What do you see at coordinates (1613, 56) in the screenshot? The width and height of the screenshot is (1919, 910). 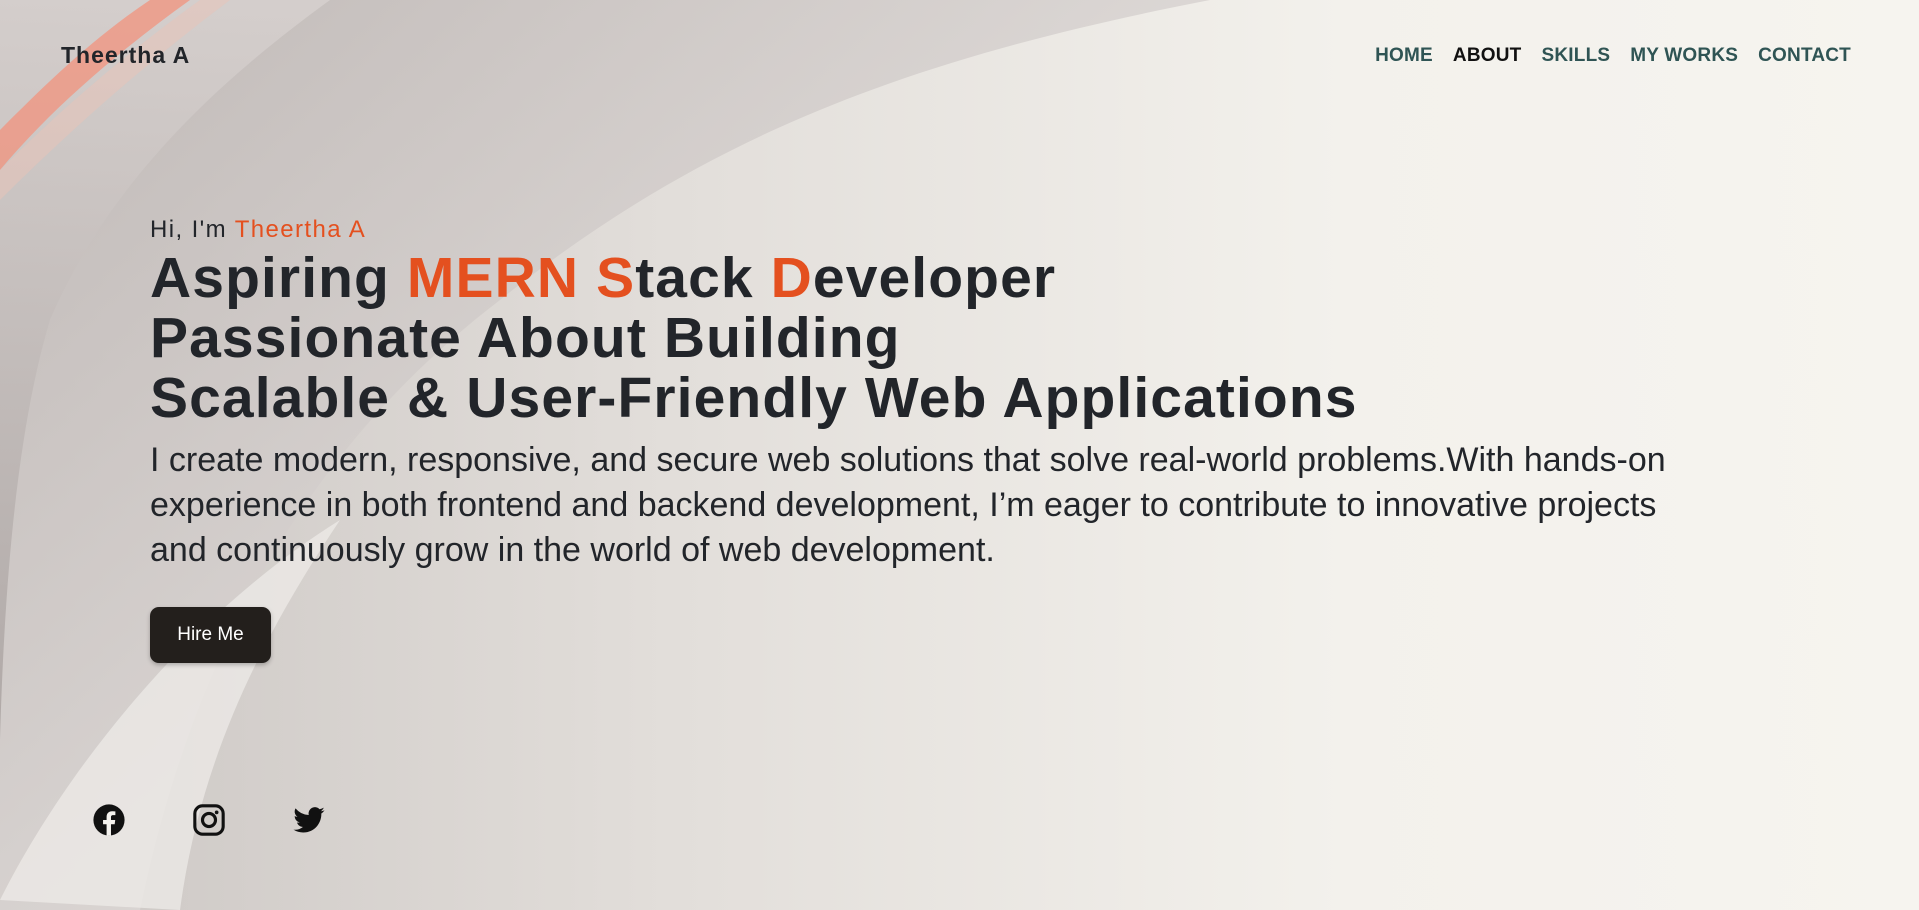 I see `main-nav: HOME ABOUT SKILLS MY WORKS CONTACT` at bounding box center [1613, 56].